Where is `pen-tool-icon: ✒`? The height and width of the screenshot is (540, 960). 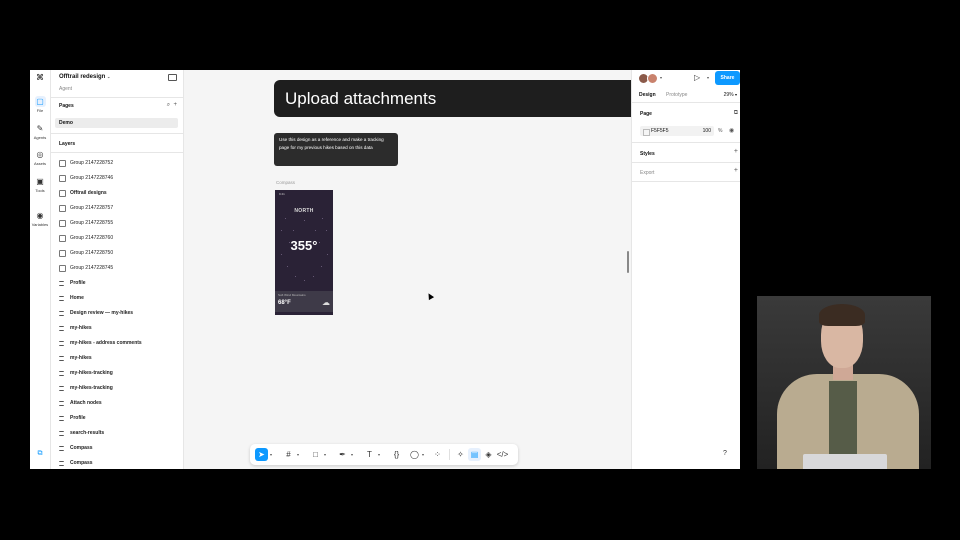 pen-tool-icon: ✒ is located at coordinates (342, 454).